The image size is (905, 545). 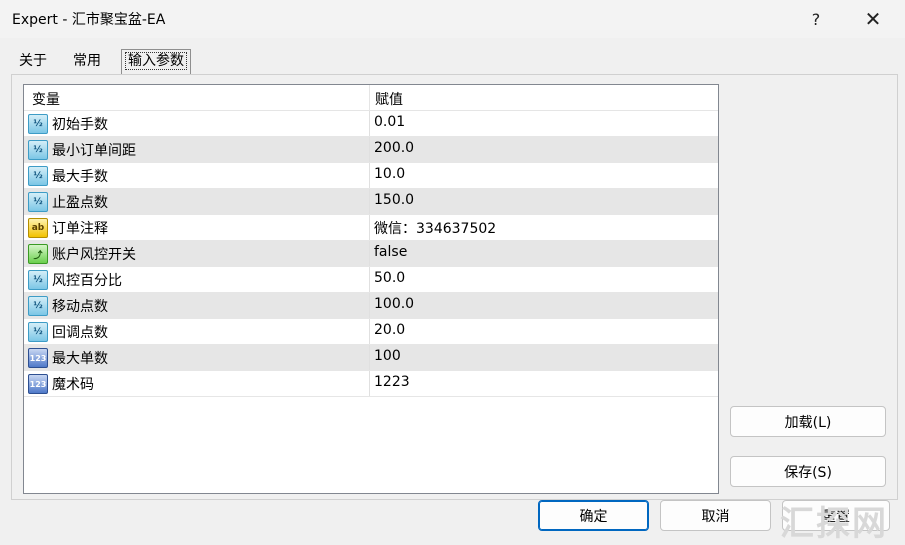 What do you see at coordinates (94, 151) in the screenshot?
I see `parameter-name: 最小订单间距` at bounding box center [94, 151].